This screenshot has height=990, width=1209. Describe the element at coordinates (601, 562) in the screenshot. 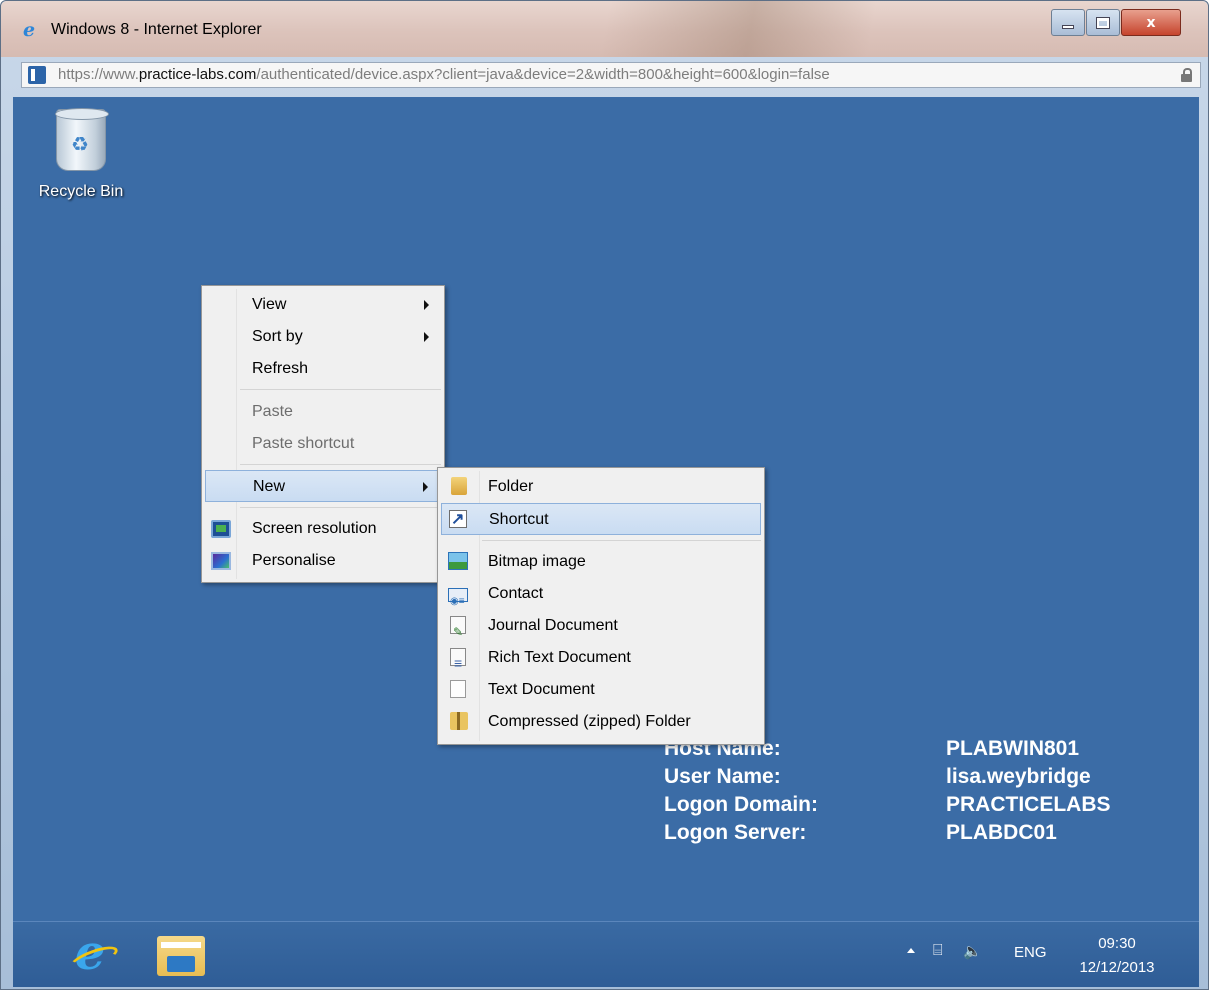

I see `submenu-item-bitmap-image: Bitmap image` at that location.